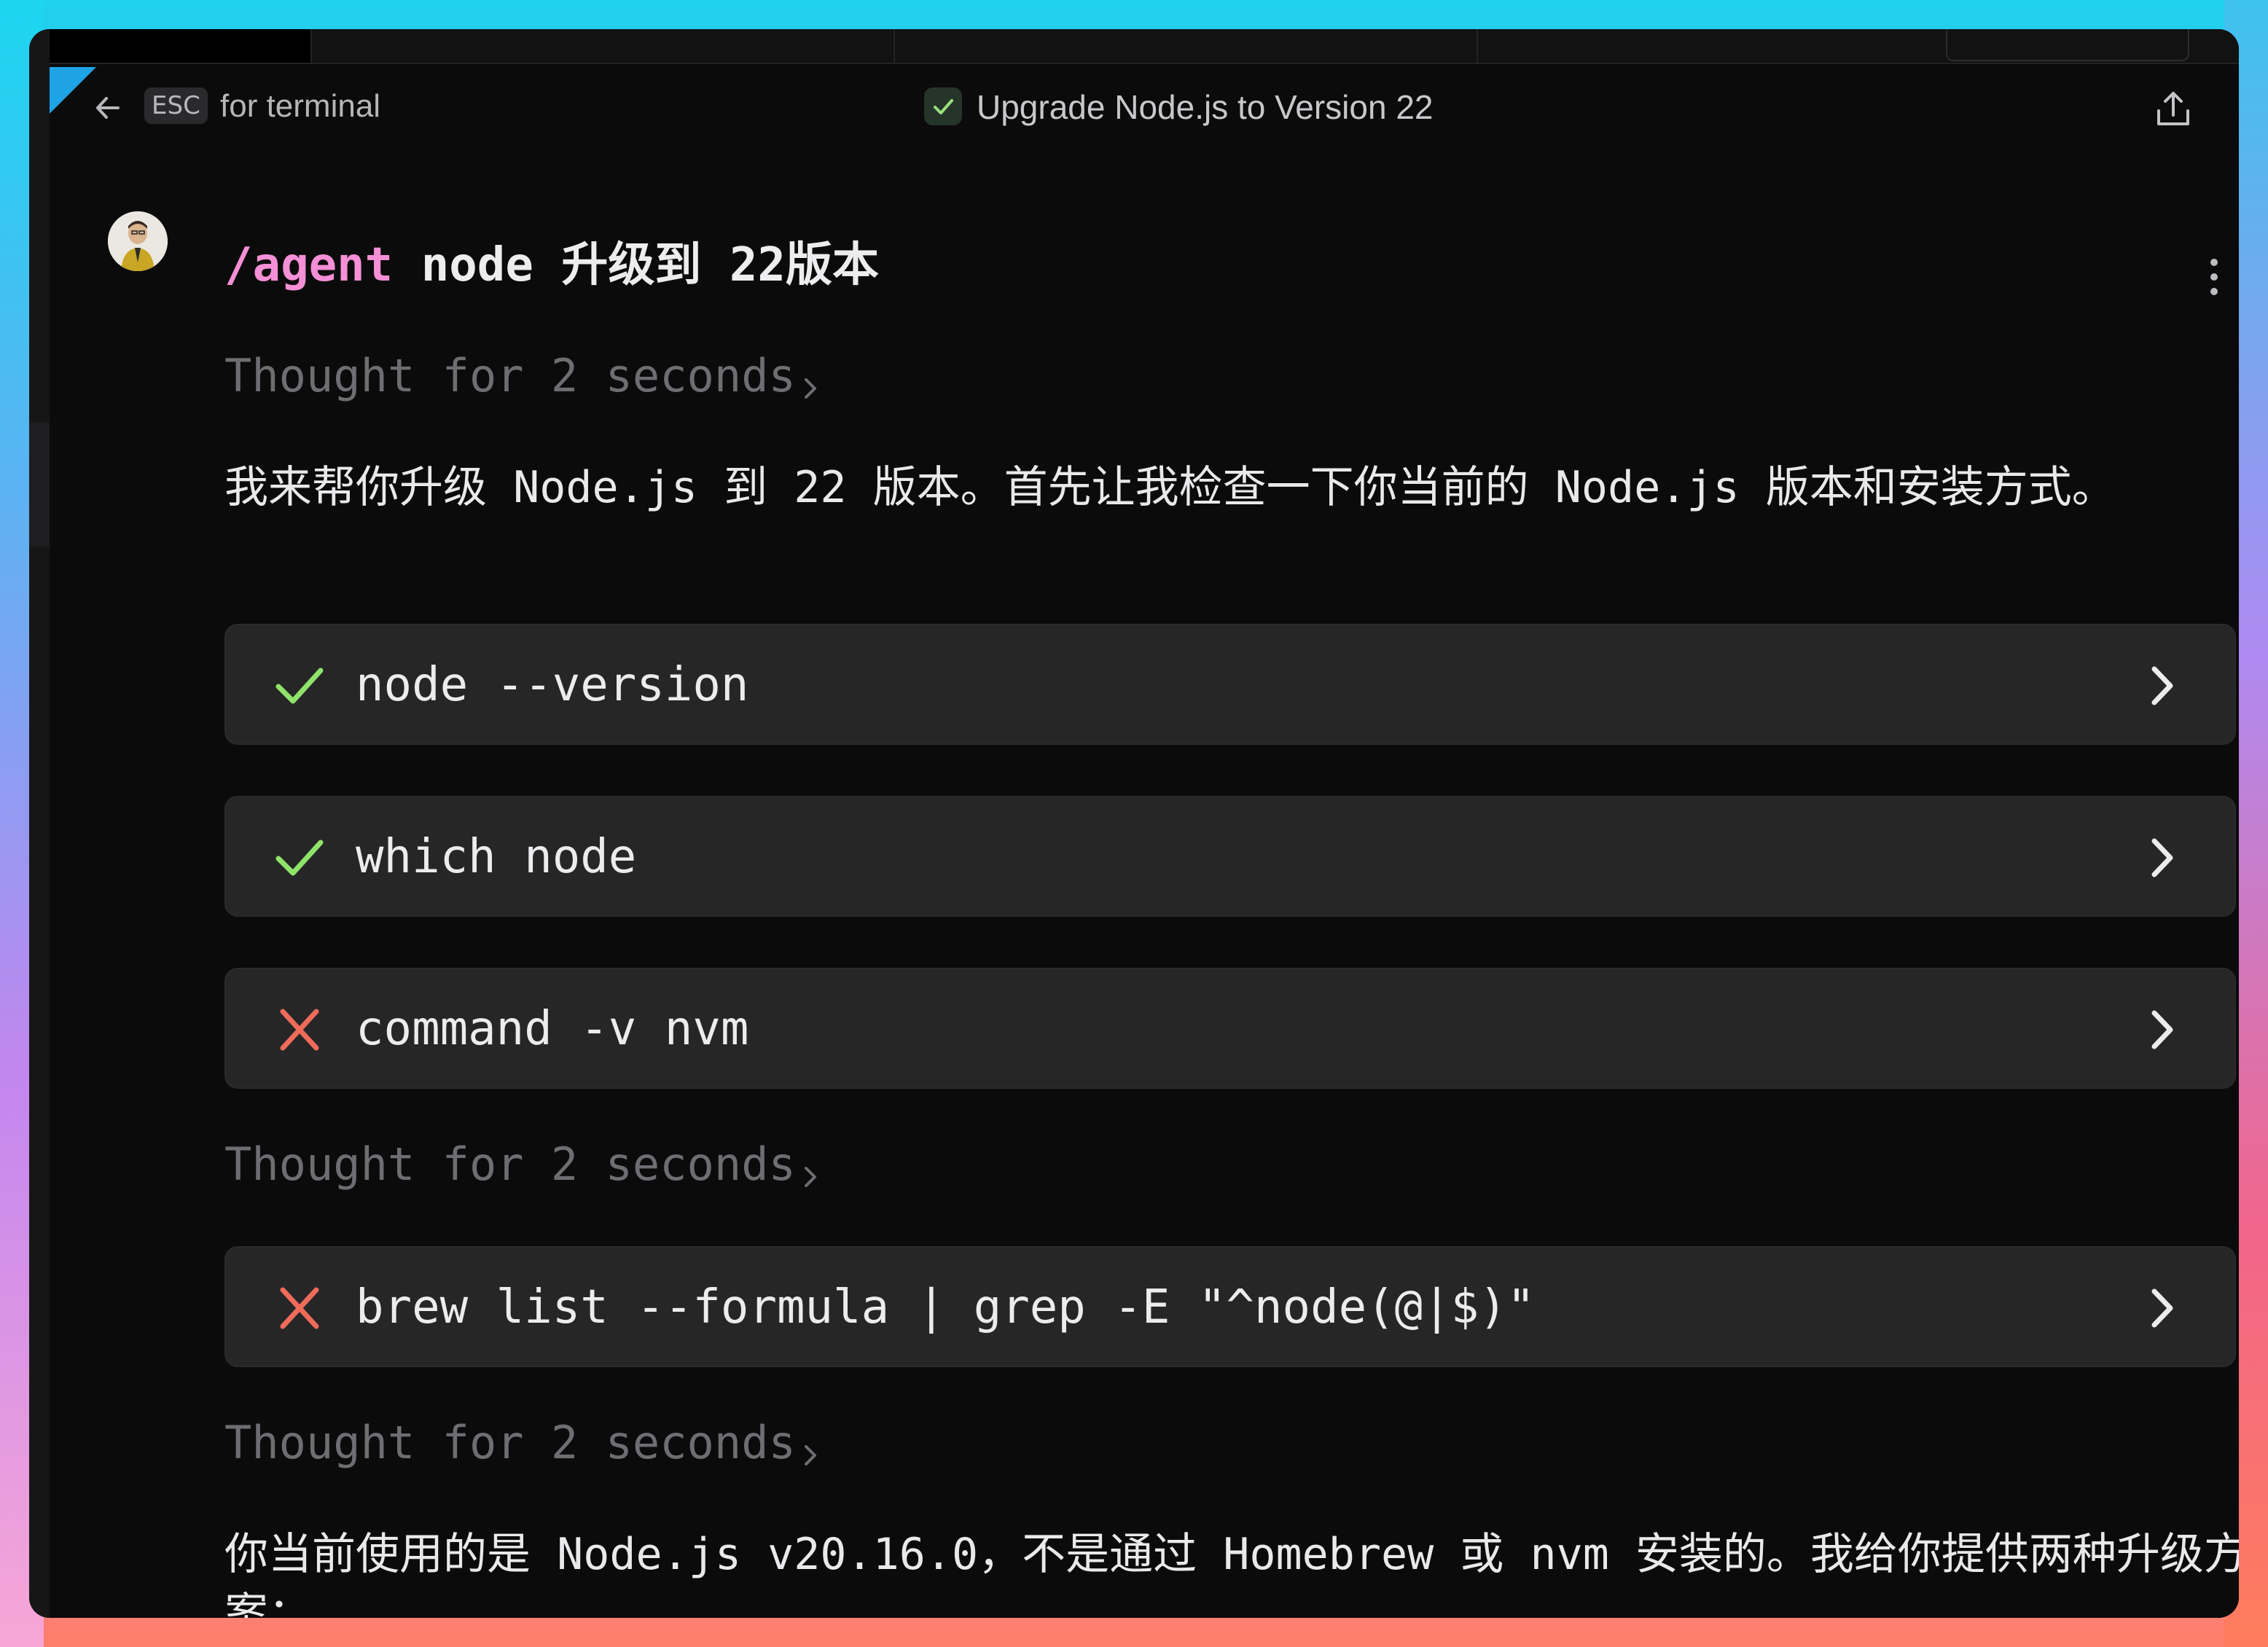  I want to click on tab-active, so click(181, 46).